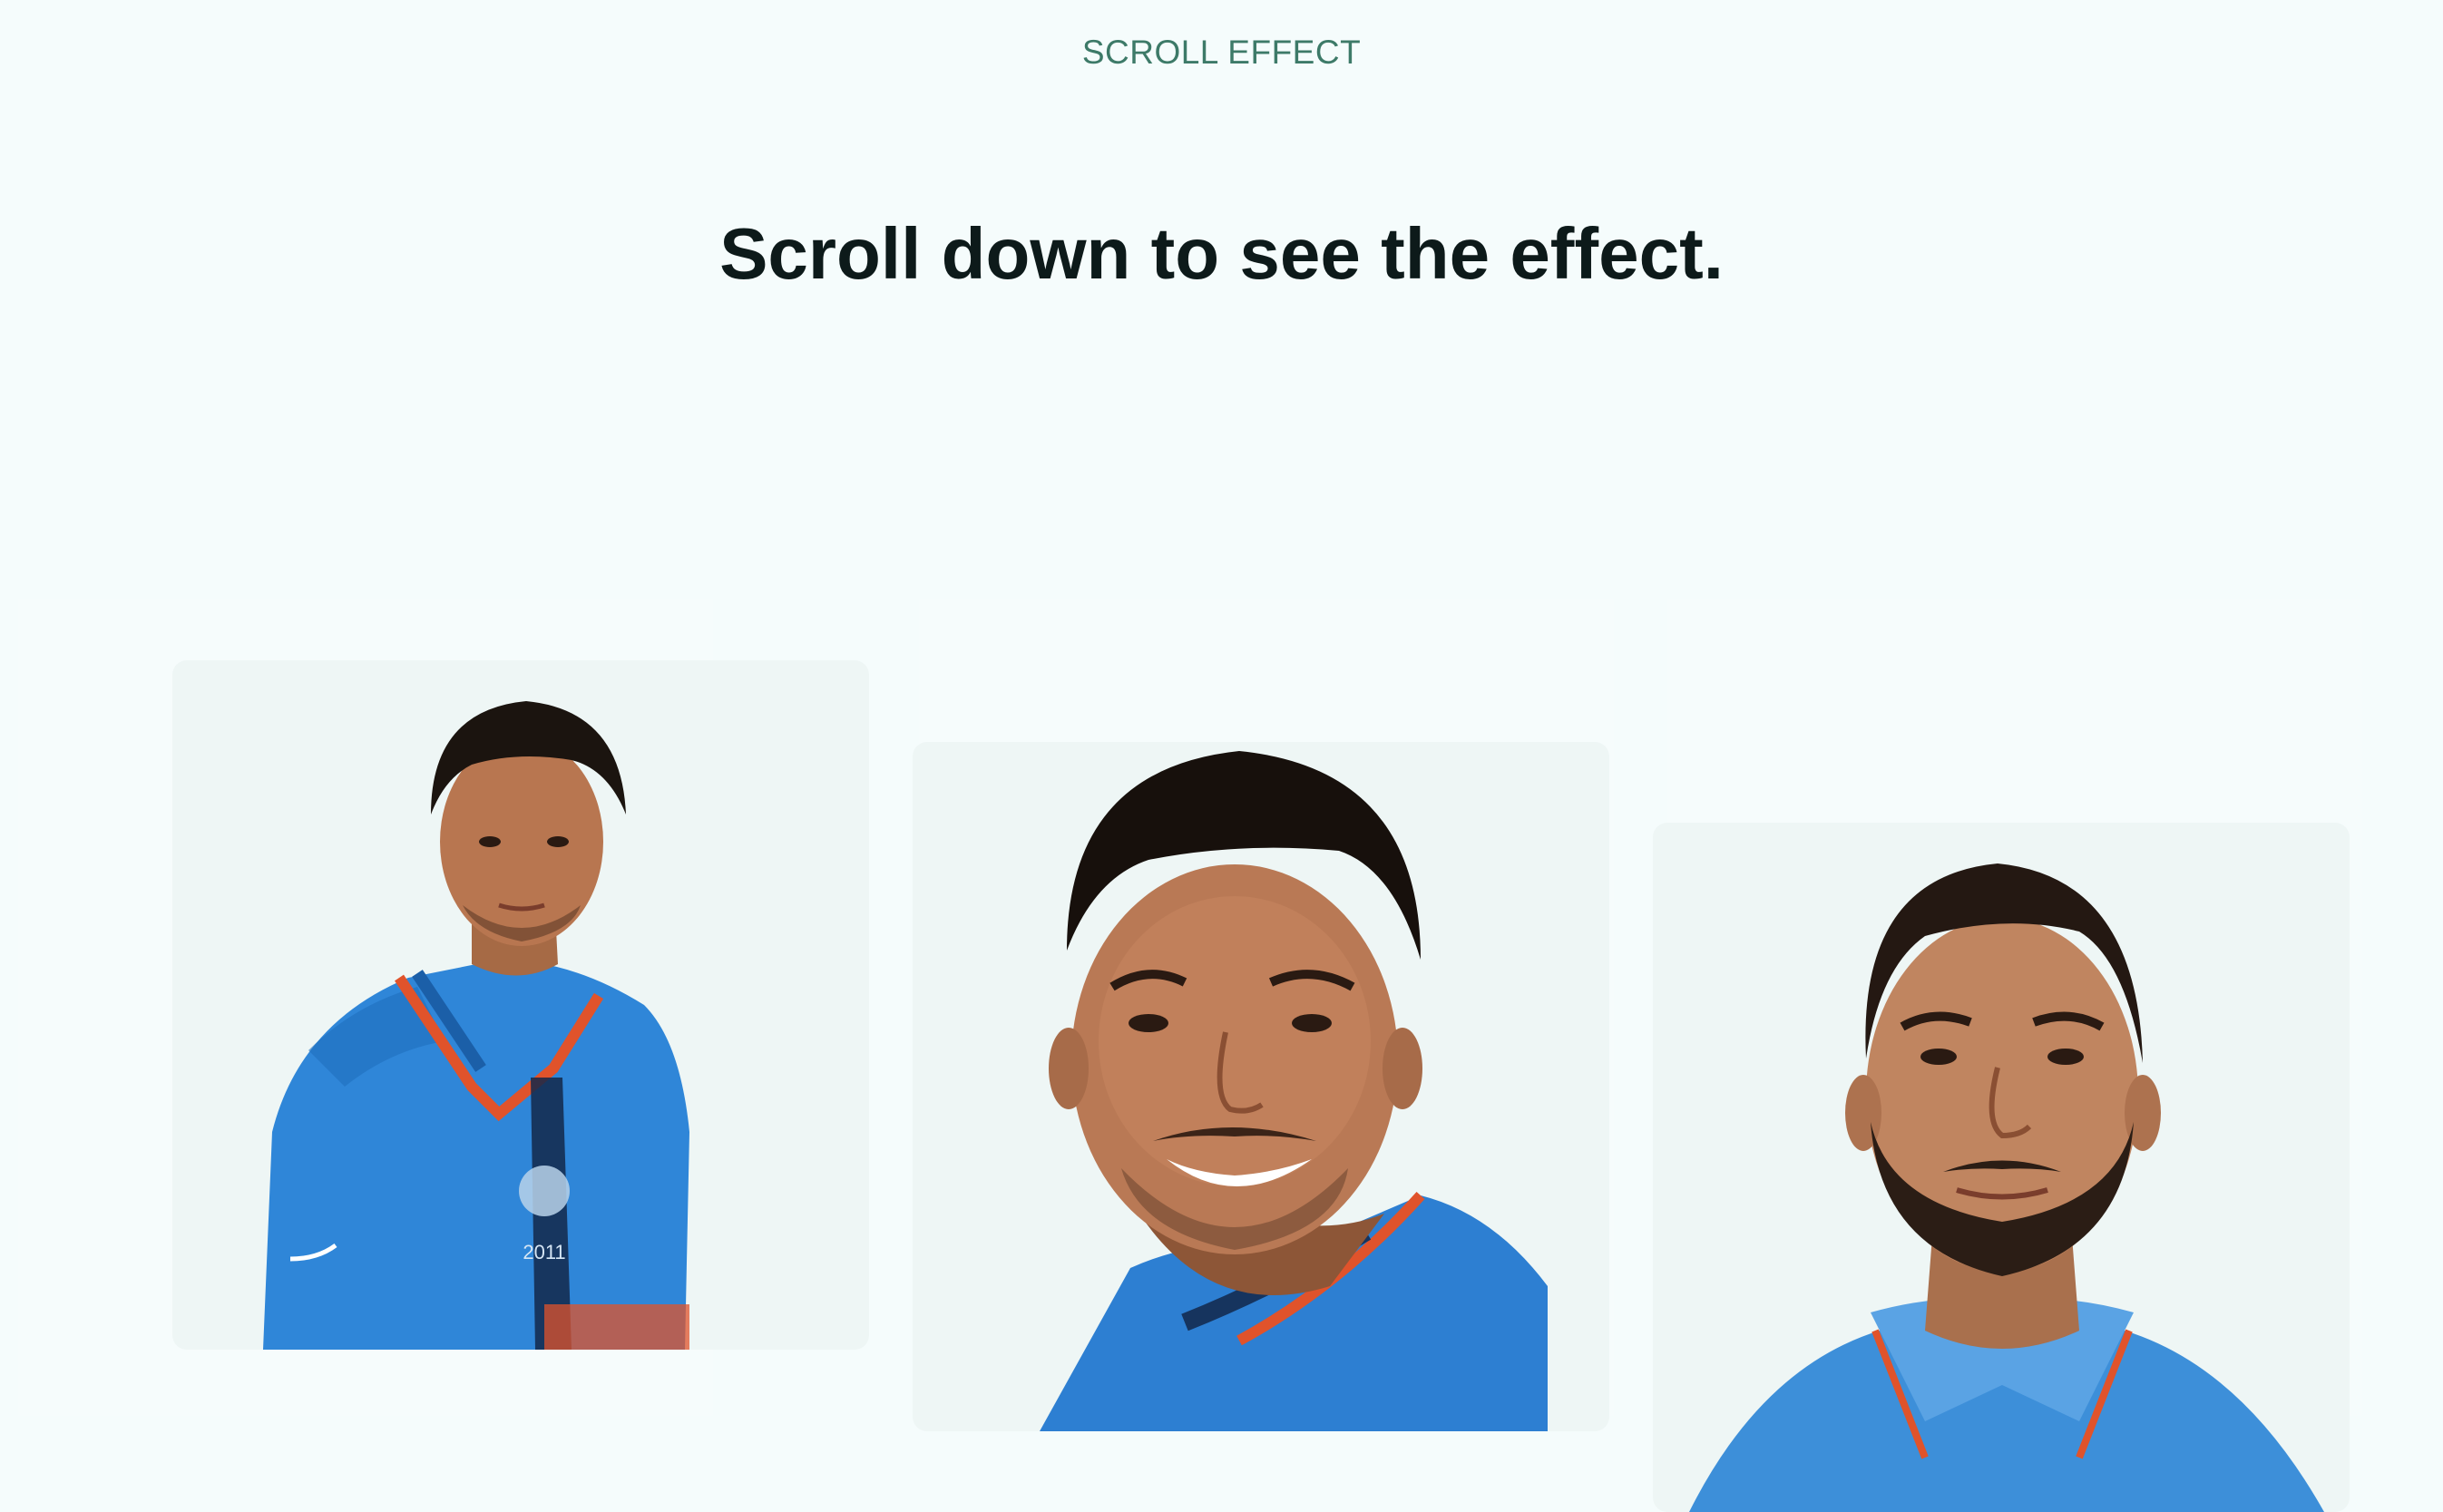 Image resolution: width=2443 pixels, height=1512 pixels. What do you see at coordinates (1221, 253) in the screenshot?
I see `page-title: Scroll down to see the effect.` at bounding box center [1221, 253].